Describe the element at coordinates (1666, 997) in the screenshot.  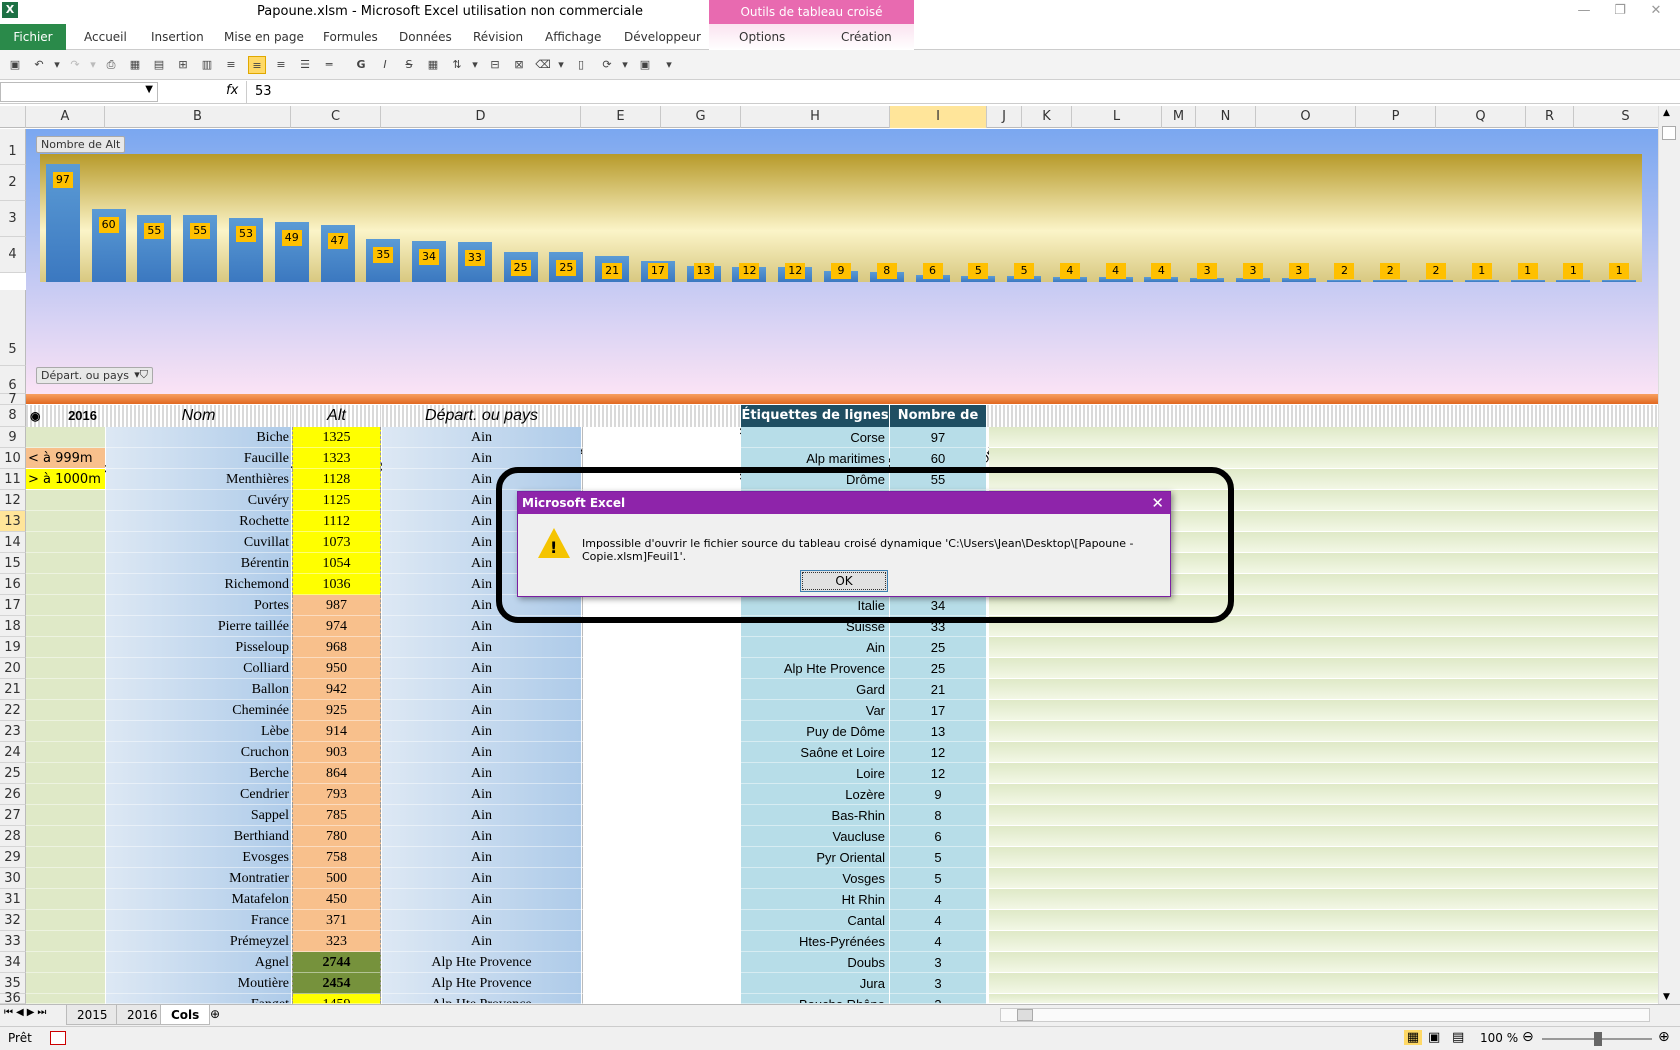
I see `scroll-down-icon: ▼` at that location.